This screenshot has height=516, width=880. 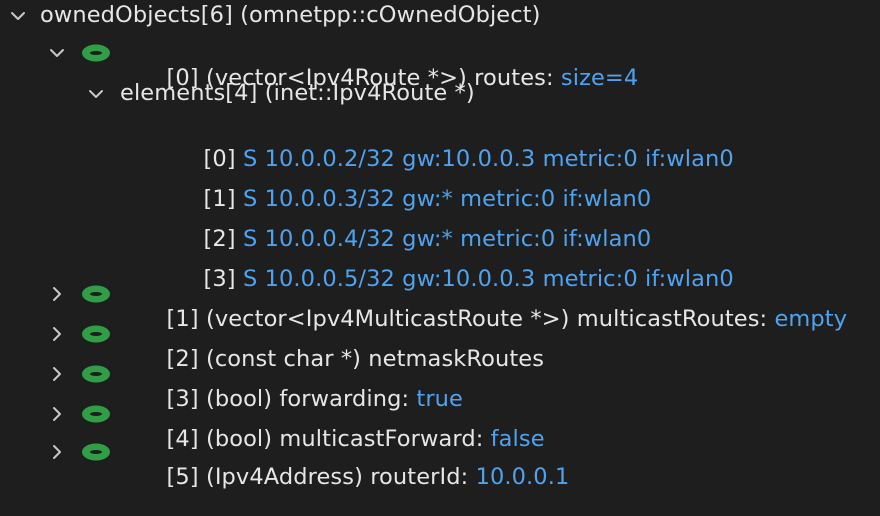 I want to click on tree-item-value: size=4, so click(x=599, y=78).